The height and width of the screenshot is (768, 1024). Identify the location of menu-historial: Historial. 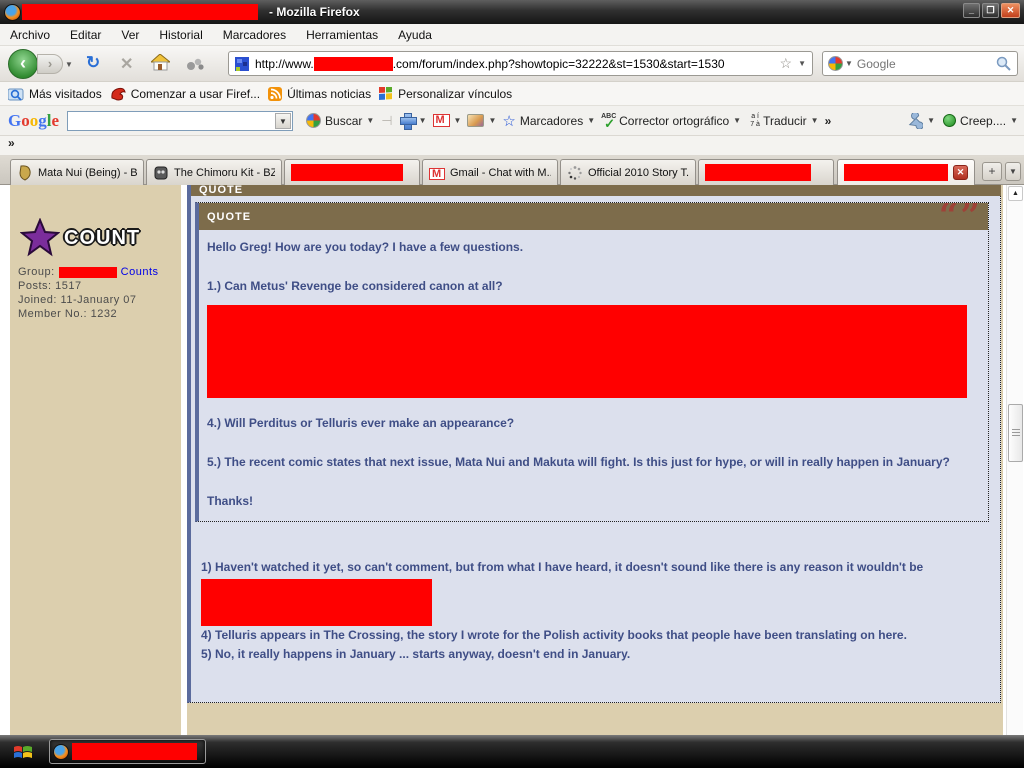
(180, 35).